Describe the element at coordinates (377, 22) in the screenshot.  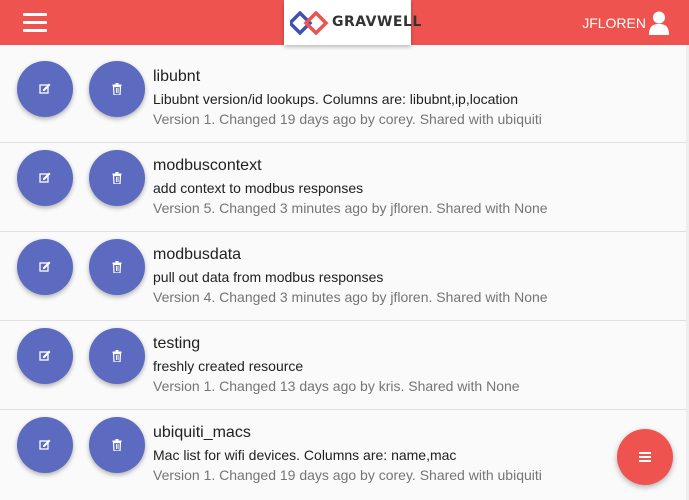
I see `brand-name: GRAVWELL` at that location.